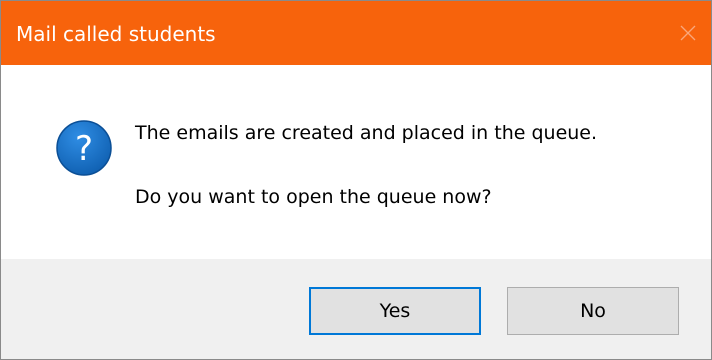 This screenshot has height=360, width=712. I want to click on question-icon: ?, so click(84, 148).